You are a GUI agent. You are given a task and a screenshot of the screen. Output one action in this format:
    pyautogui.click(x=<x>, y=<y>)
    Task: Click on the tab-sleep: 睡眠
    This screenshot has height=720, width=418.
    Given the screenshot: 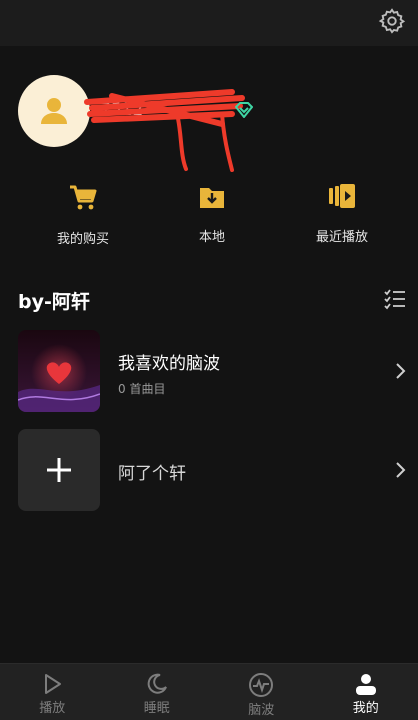 What is the action you would take?
    pyautogui.click(x=157, y=692)
    